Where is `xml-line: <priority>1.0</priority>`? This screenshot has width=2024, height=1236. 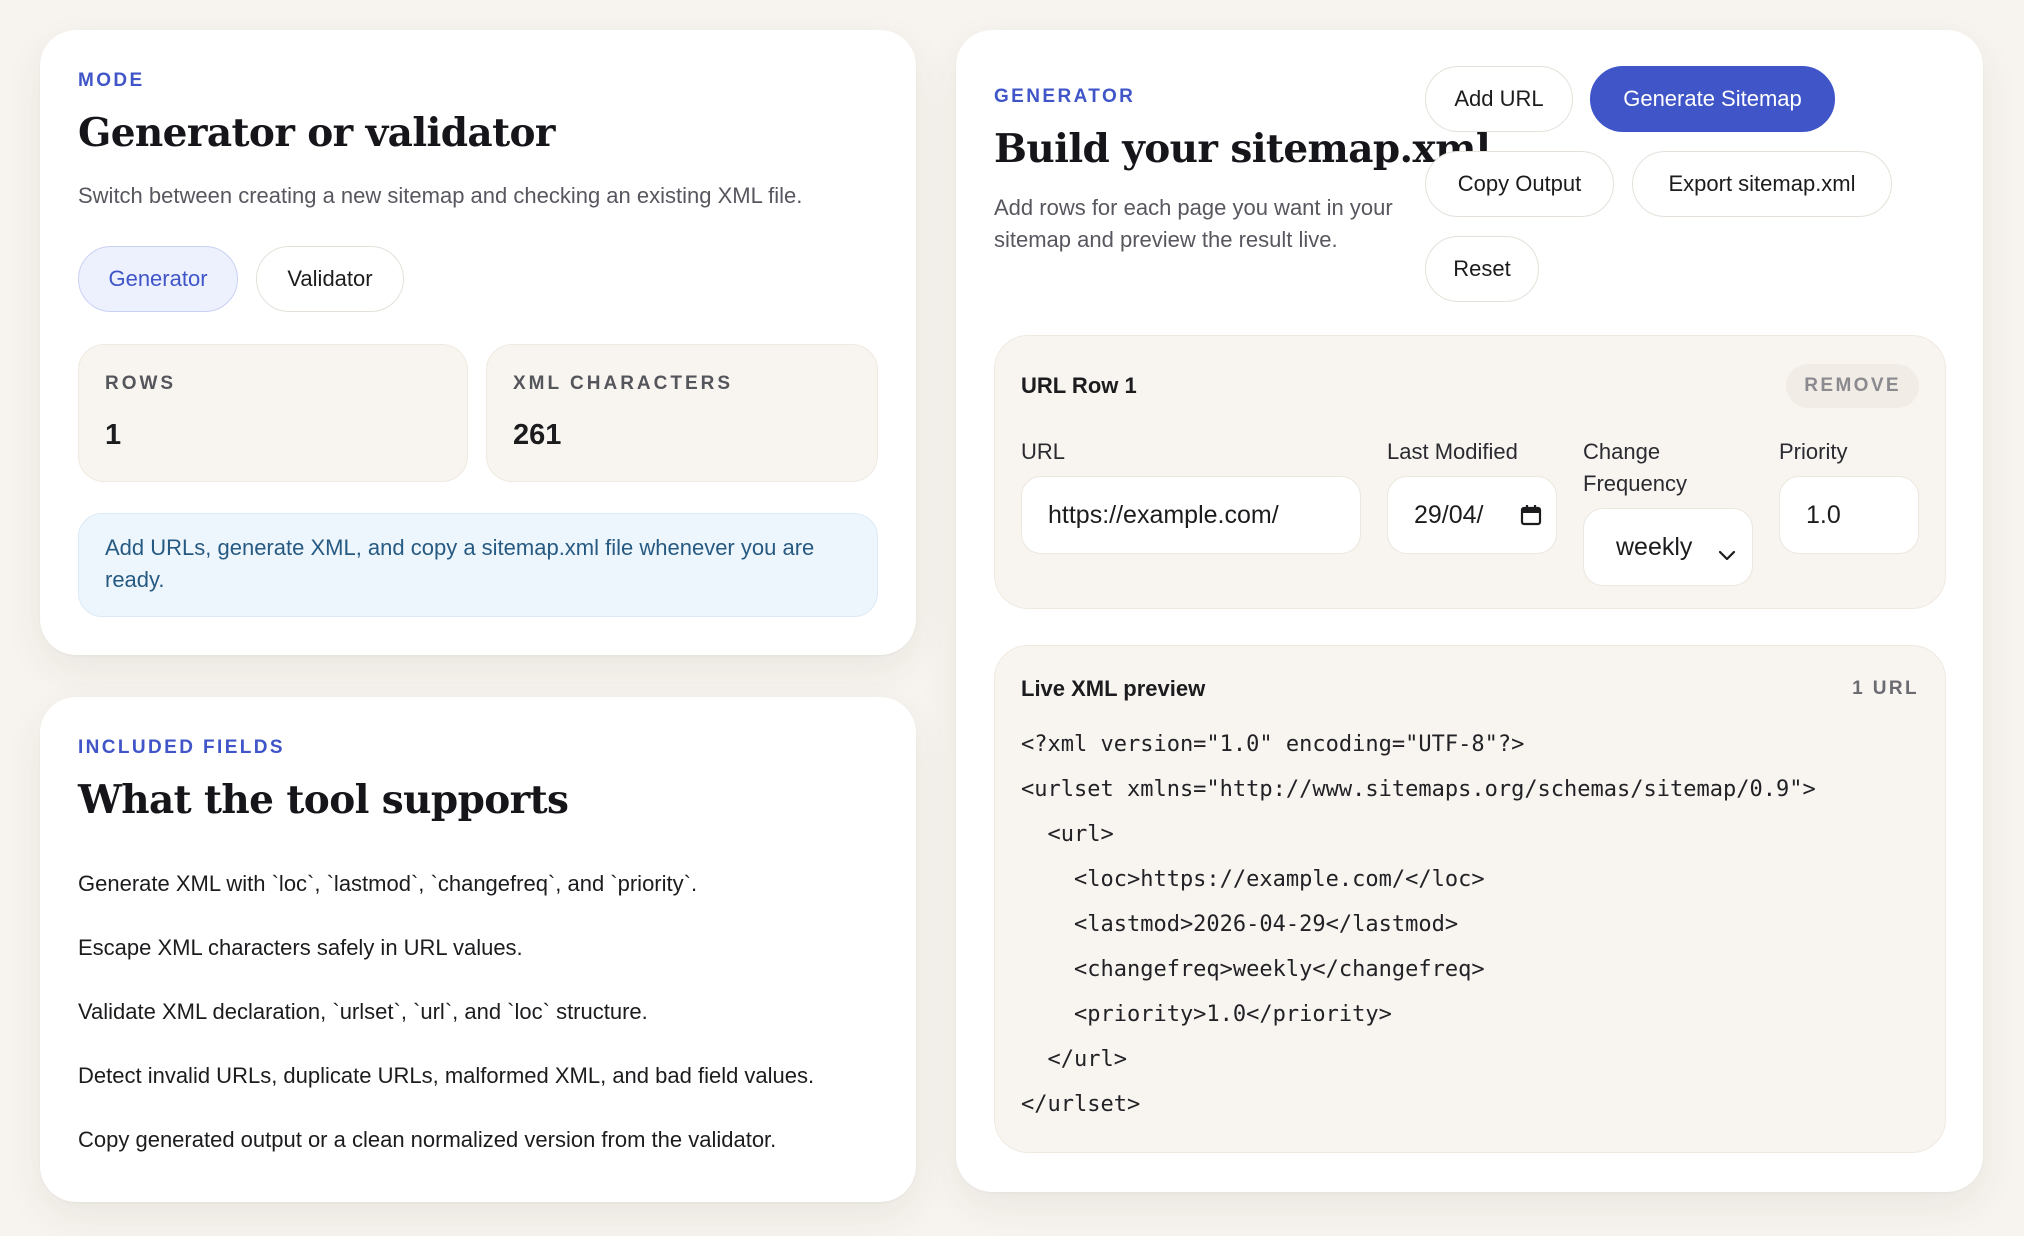
xml-line: <priority>1.0</priority> is located at coordinates (1206, 1014).